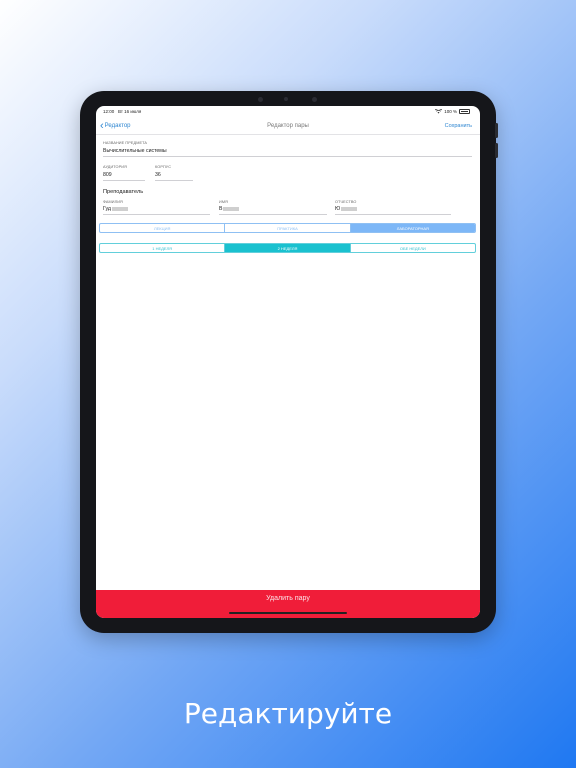 The width and height of the screenshot is (576, 768). I want to click on surname-label: ФАМИЛИЯ, so click(113, 202).